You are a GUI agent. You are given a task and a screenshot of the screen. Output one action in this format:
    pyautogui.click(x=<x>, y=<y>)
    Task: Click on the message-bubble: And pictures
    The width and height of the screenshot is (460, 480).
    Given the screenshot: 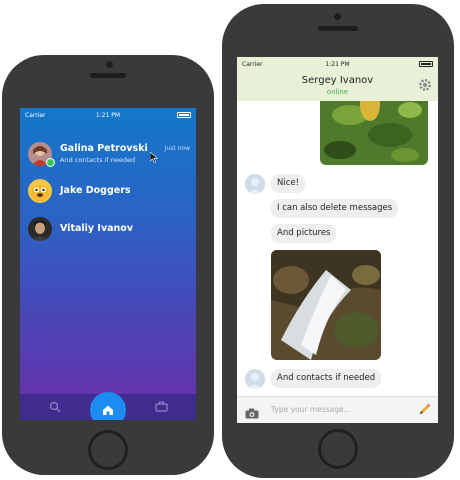 What is the action you would take?
    pyautogui.click(x=304, y=233)
    